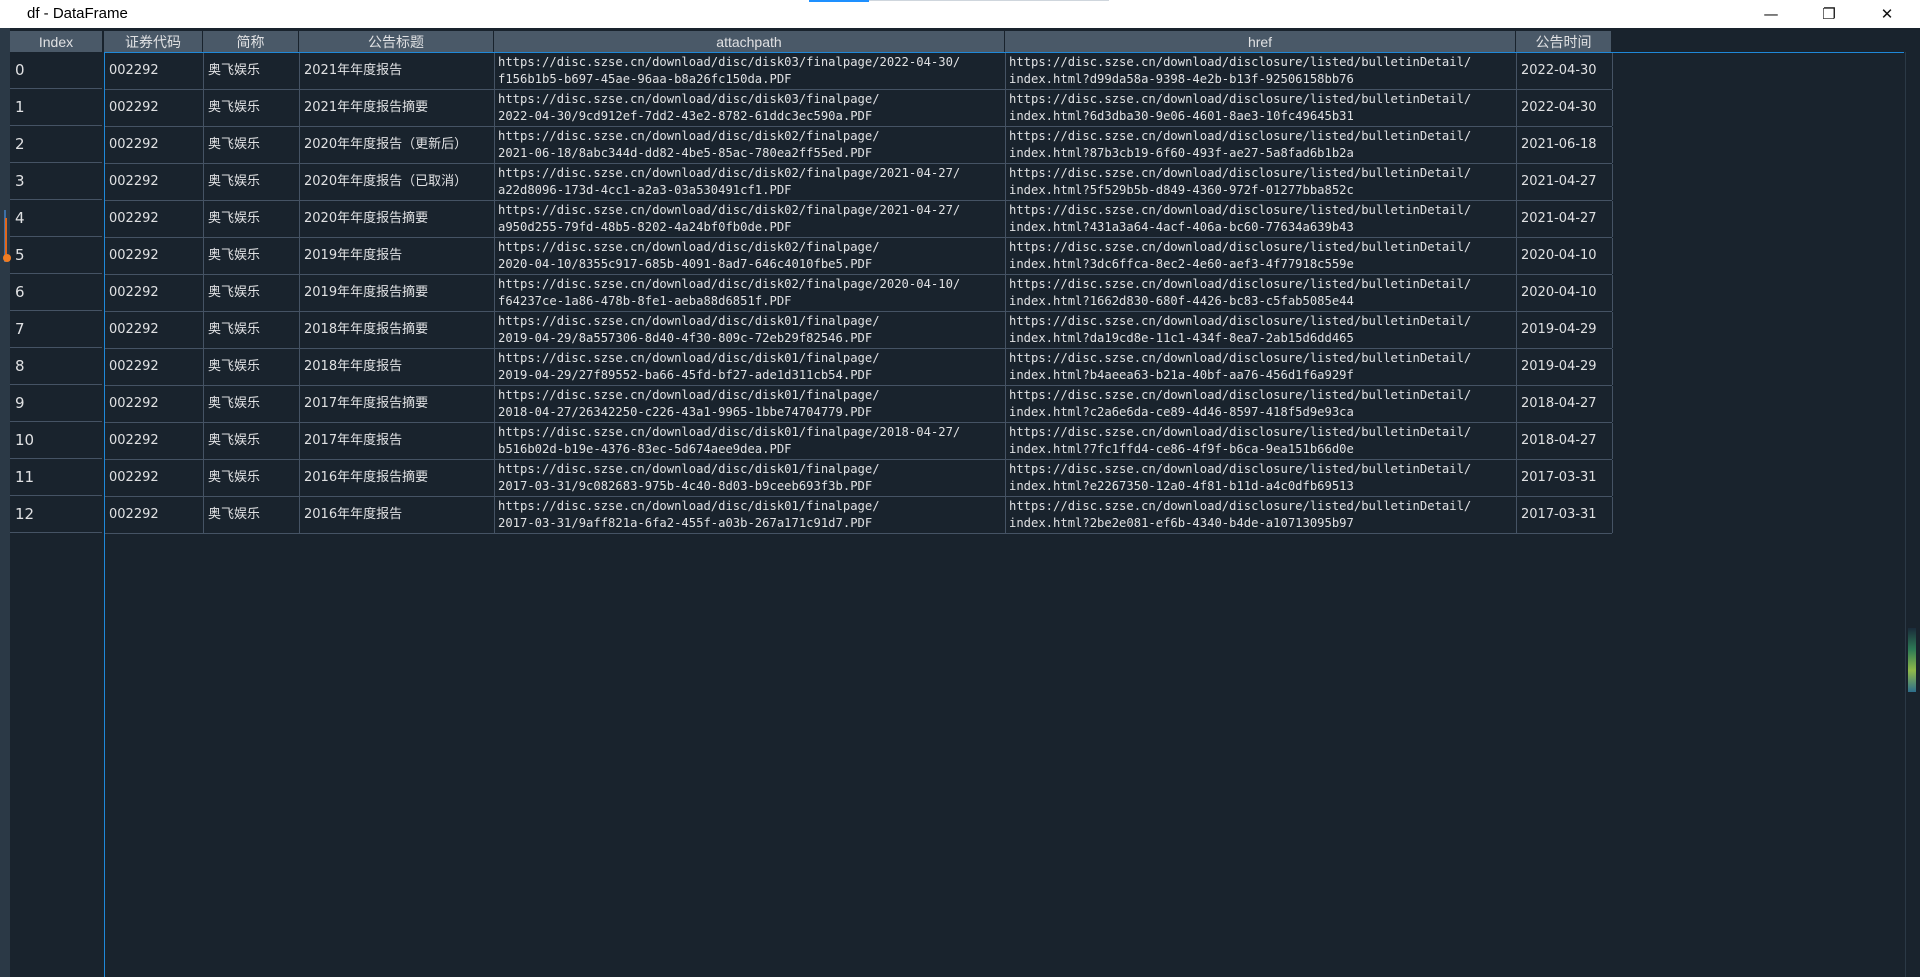 Image resolution: width=1920 pixels, height=977 pixels. Describe the element at coordinates (56, 144) in the screenshot. I see `row-index: 2` at that location.